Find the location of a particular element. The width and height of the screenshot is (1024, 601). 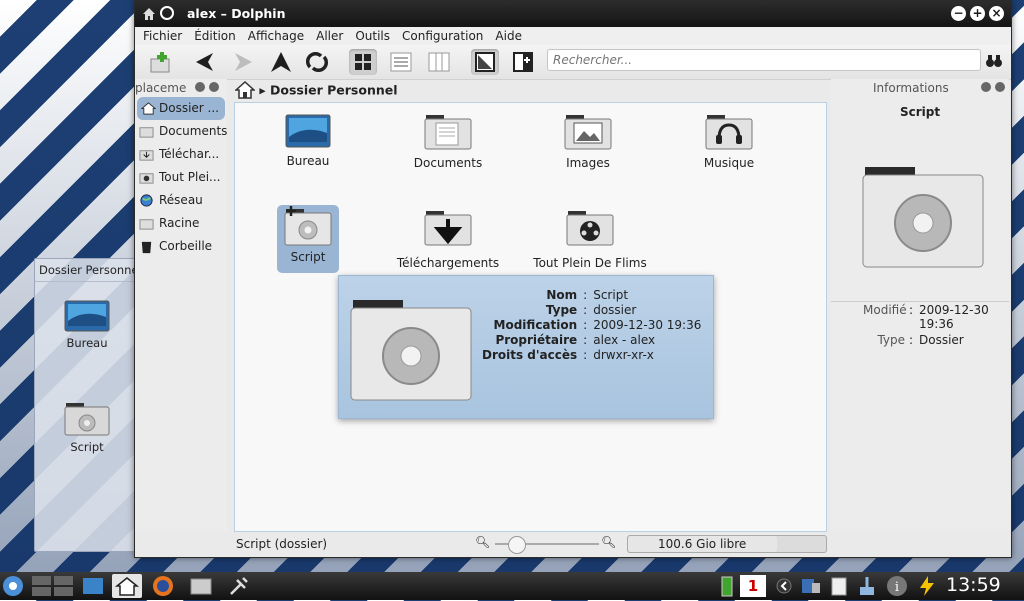

images-folder-icon is located at coordinates (588, 132).